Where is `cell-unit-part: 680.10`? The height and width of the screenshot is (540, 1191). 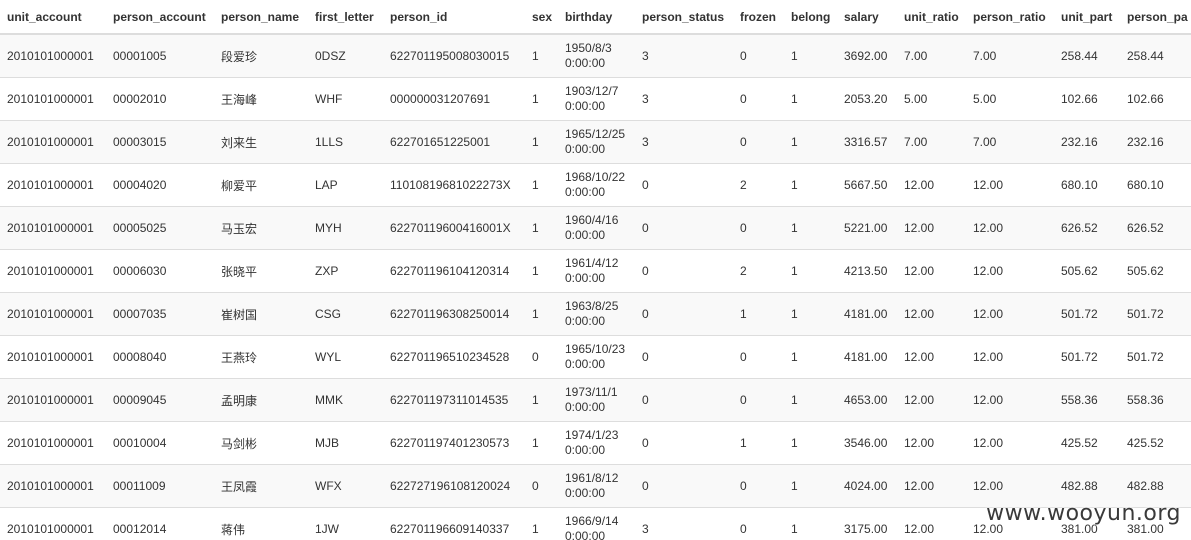 cell-unit-part: 680.10 is located at coordinates (1087, 185).